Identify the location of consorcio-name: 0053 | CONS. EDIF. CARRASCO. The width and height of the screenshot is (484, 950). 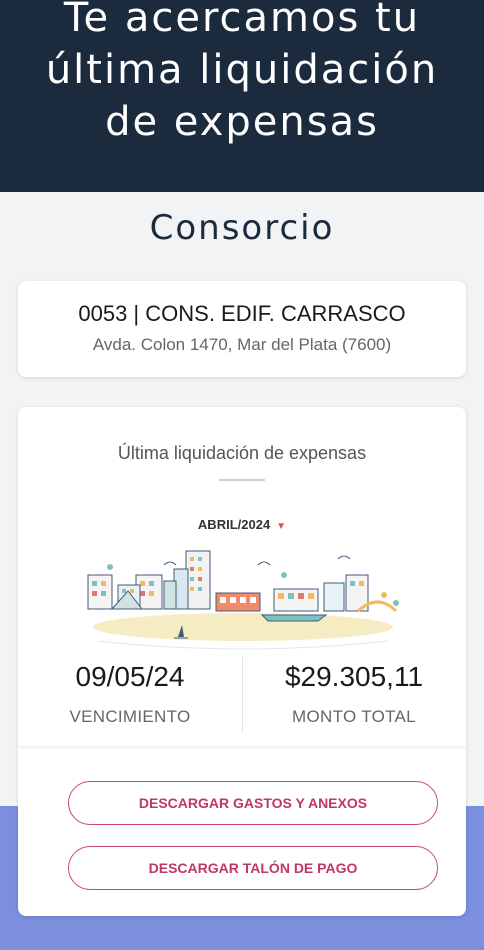
(242, 313).